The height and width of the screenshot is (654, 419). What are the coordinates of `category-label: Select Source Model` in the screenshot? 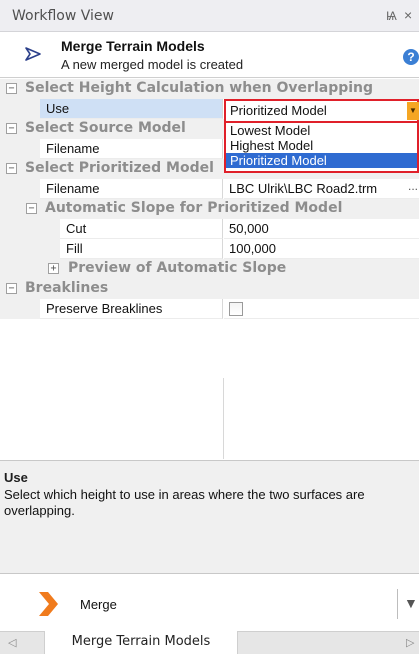 It's located at (105, 128).